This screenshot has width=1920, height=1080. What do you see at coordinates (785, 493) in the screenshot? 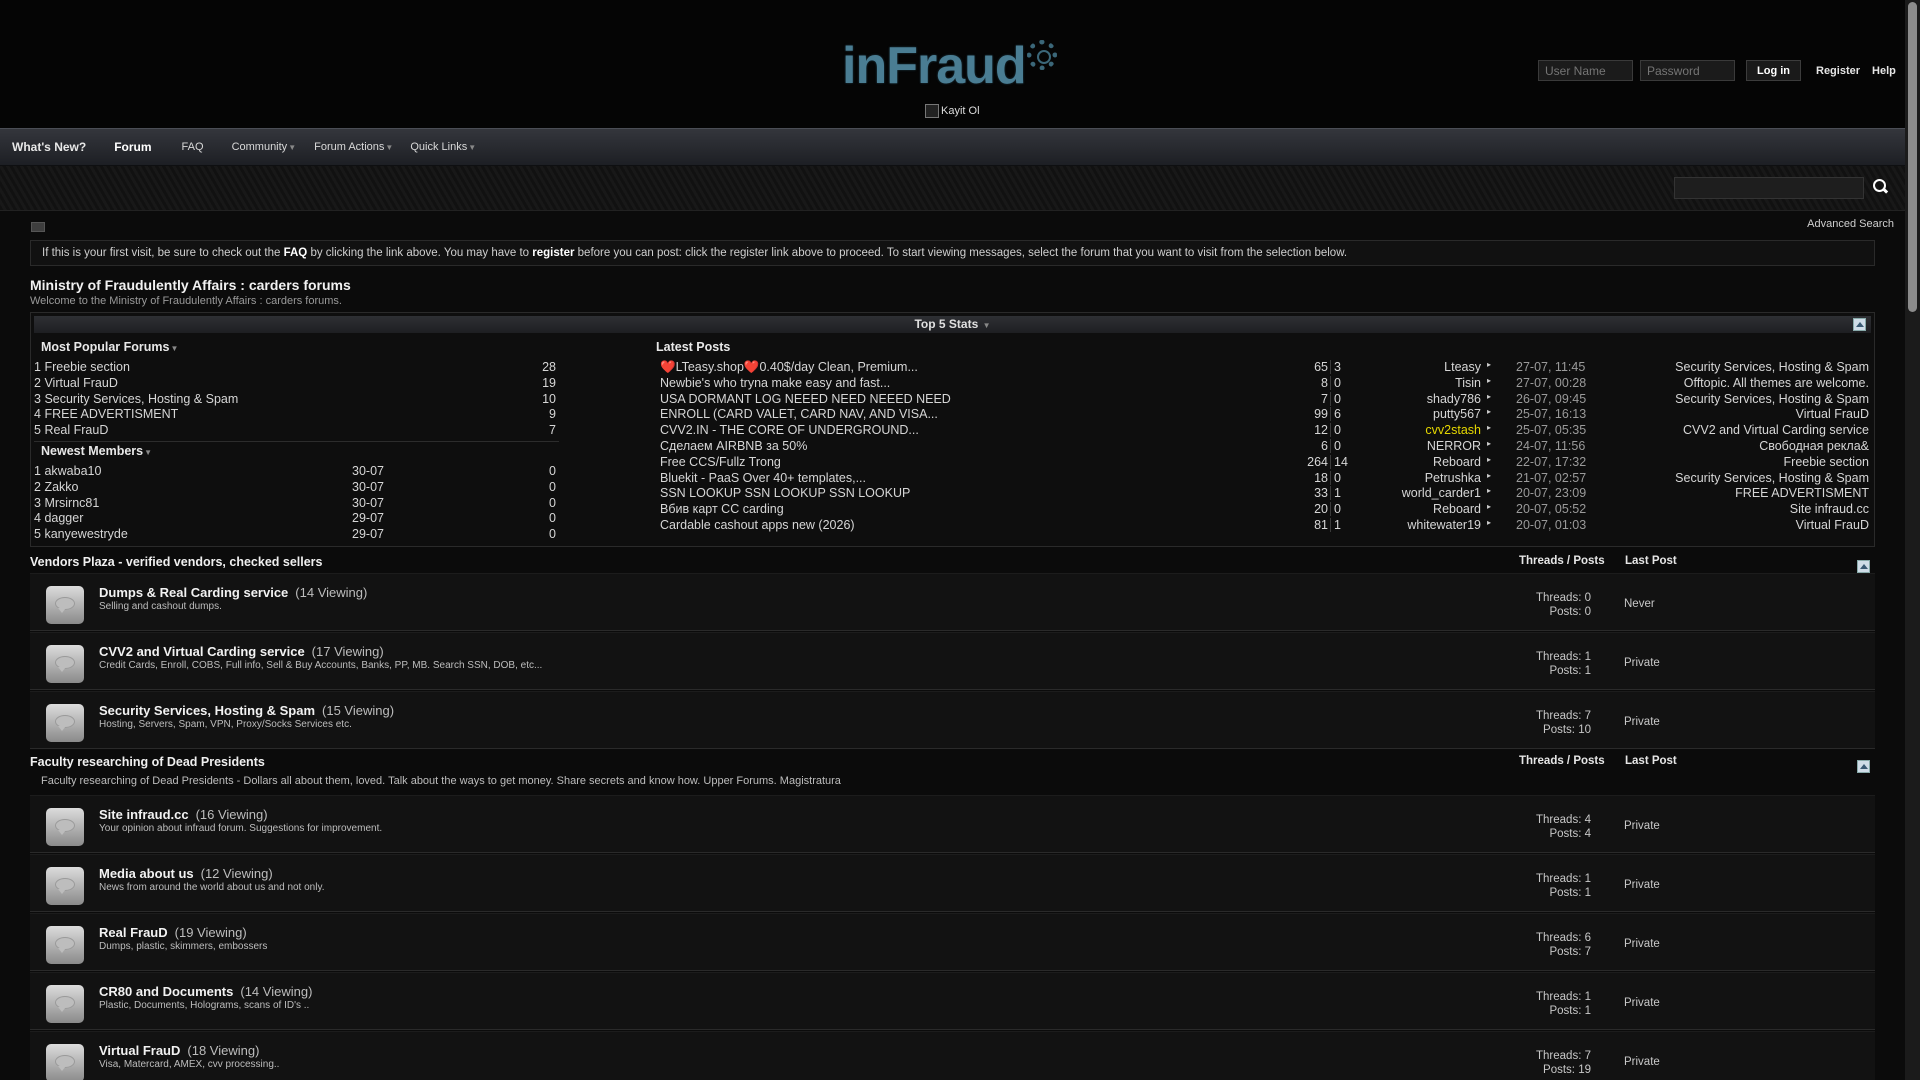
I see `latest-post-link: SSN LOOKUP SSN LOOKUP SSN LOOKUP` at bounding box center [785, 493].